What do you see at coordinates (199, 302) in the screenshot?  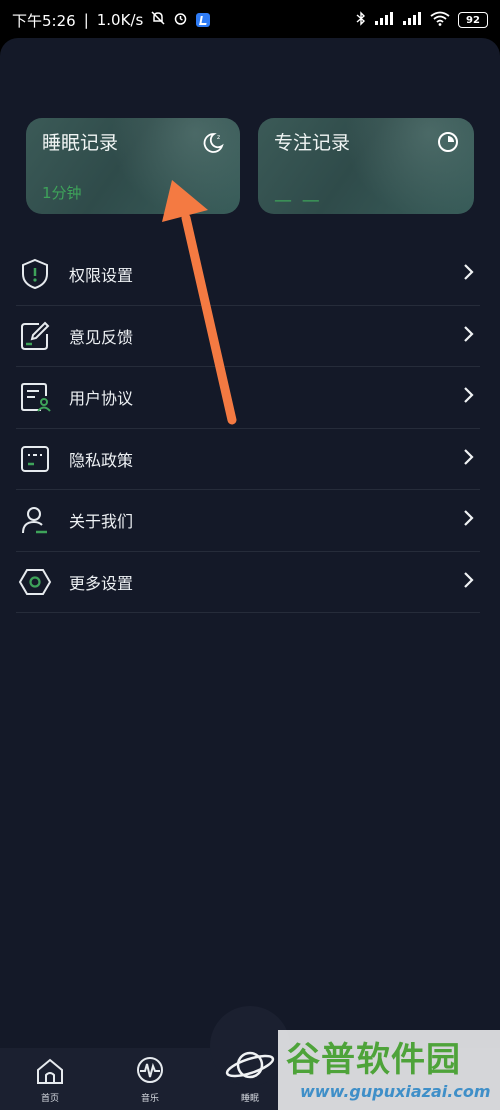 I see `annotation-arrow` at bounding box center [199, 302].